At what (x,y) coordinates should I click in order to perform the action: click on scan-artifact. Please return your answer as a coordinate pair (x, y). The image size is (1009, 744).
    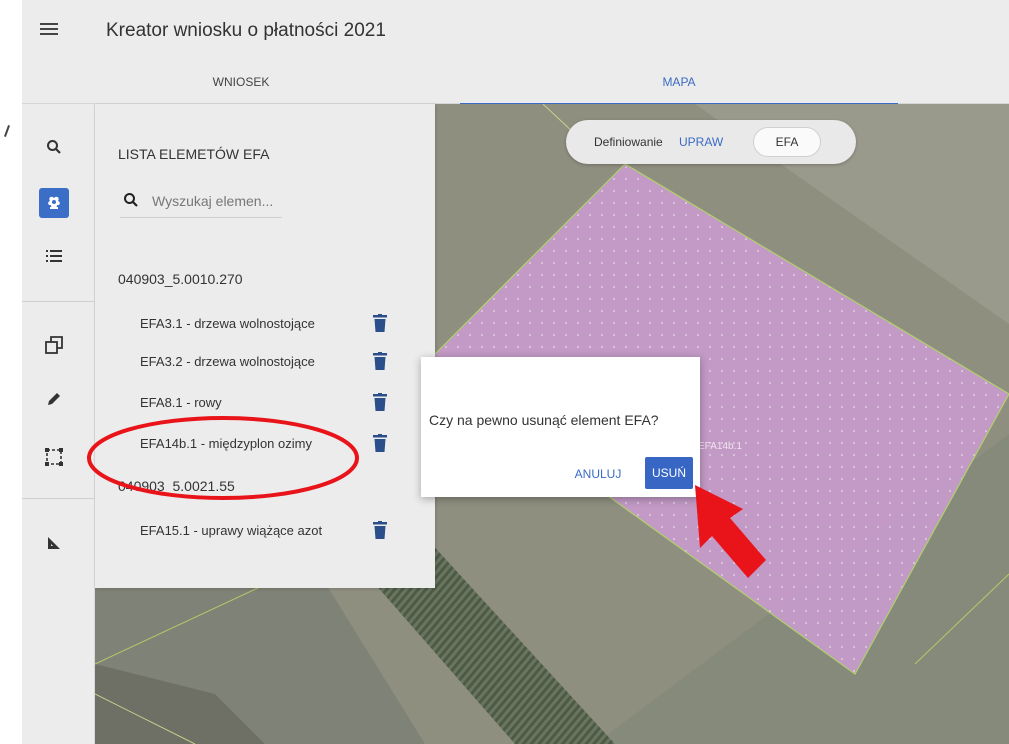
    Looking at the image, I should click on (7, 131).